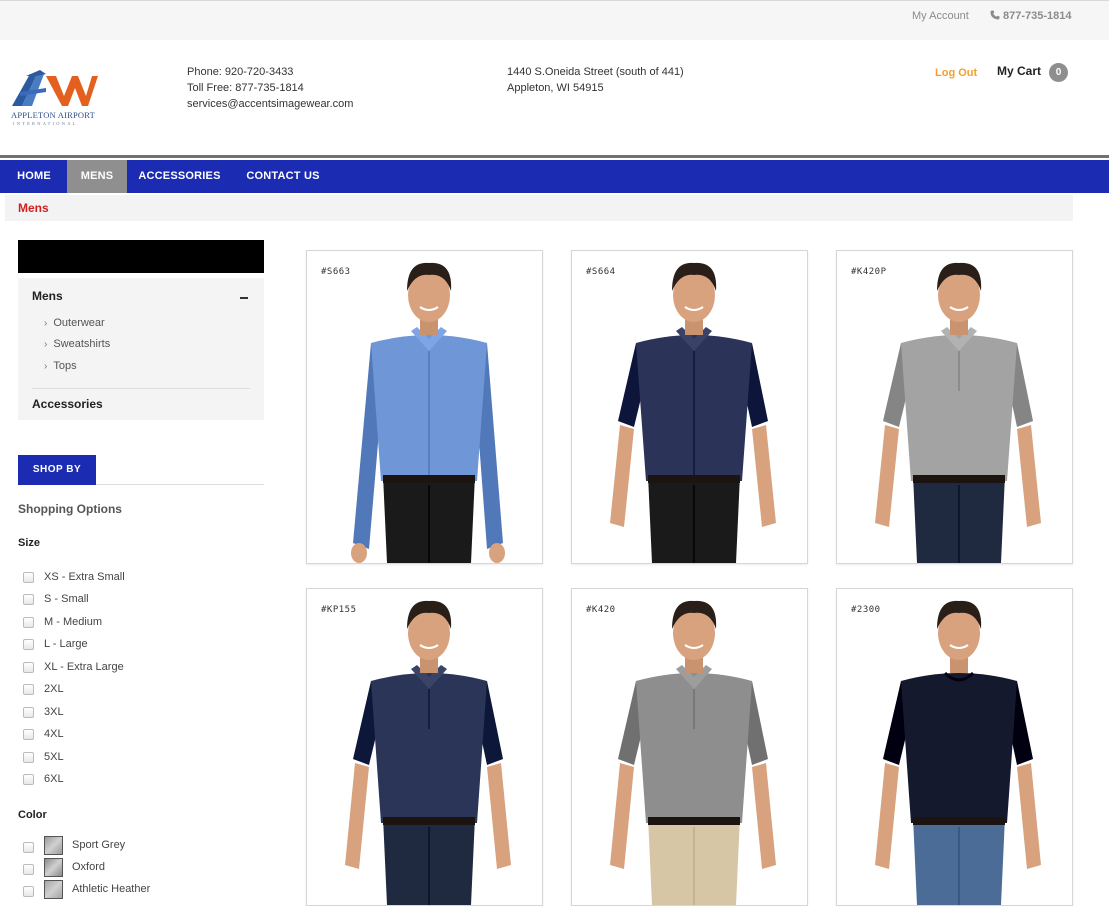 Image resolution: width=1109 pixels, height=906 pixels. Describe the element at coordinates (956, 73) in the screenshot. I see `logout-link: Log Out` at that location.